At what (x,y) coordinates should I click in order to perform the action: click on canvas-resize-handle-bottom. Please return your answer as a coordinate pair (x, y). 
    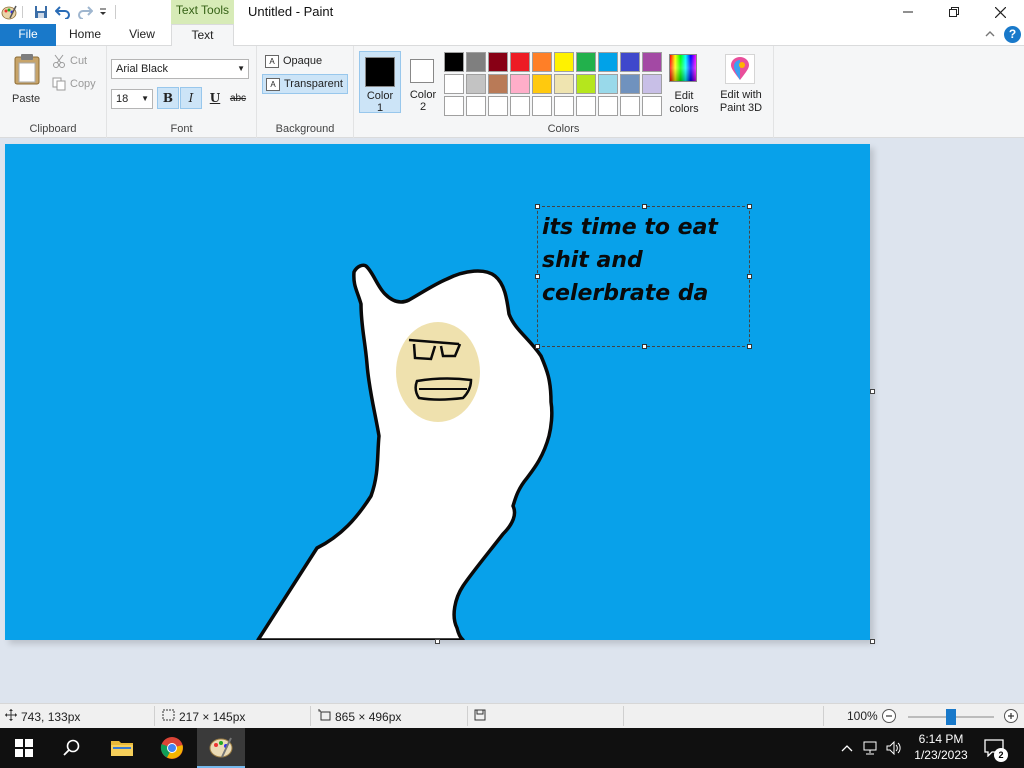
    Looking at the image, I should click on (437, 641).